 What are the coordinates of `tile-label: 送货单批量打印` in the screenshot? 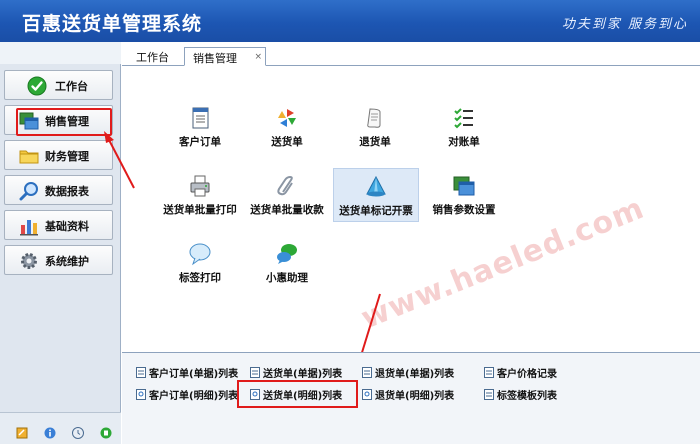 It's located at (200, 210).